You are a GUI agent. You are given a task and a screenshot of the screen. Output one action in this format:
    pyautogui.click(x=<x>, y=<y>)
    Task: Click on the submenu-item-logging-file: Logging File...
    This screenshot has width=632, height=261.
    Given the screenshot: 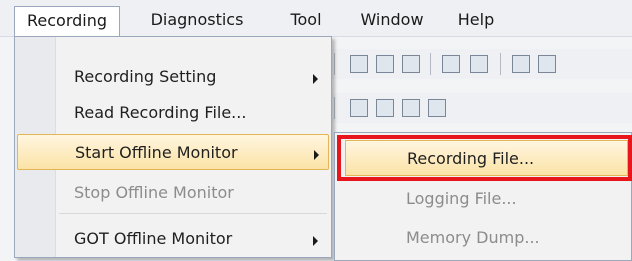 What is the action you would take?
    pyautogui.click(x=486, y=199)
    